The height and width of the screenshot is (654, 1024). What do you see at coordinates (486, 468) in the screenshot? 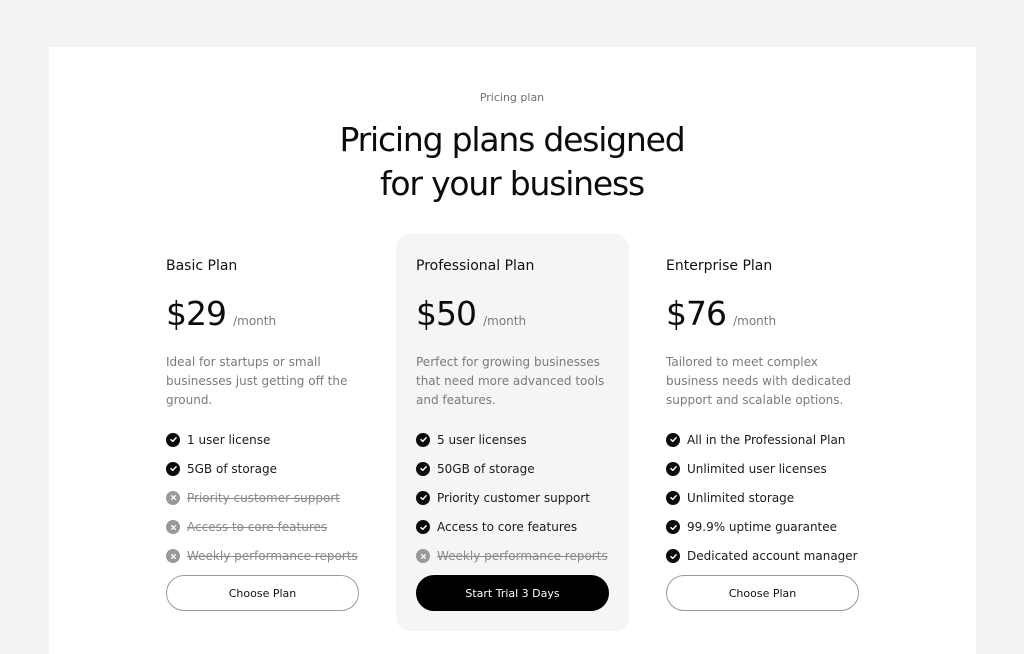
I see `feature-label: 50GB of storage` at bounding box center [486, 468].